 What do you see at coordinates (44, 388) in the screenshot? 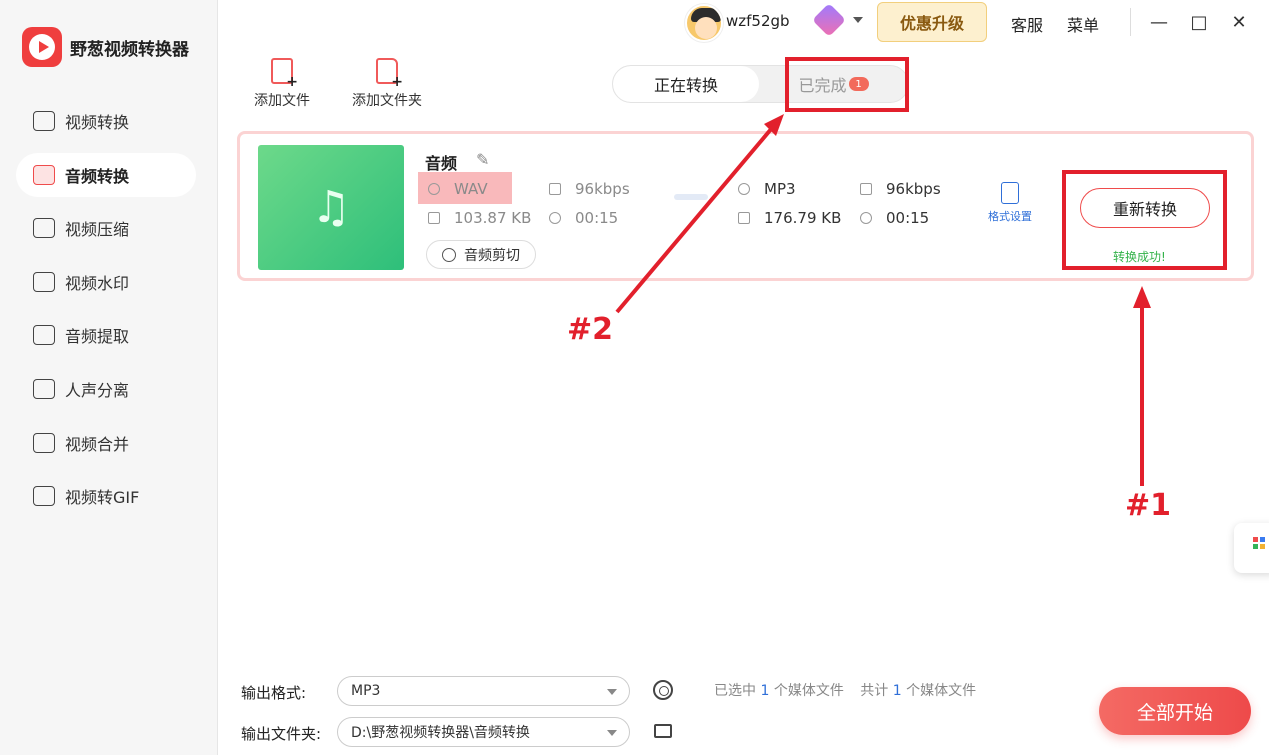
I see `voice-separate-icon` at bounding box center [44, 388].